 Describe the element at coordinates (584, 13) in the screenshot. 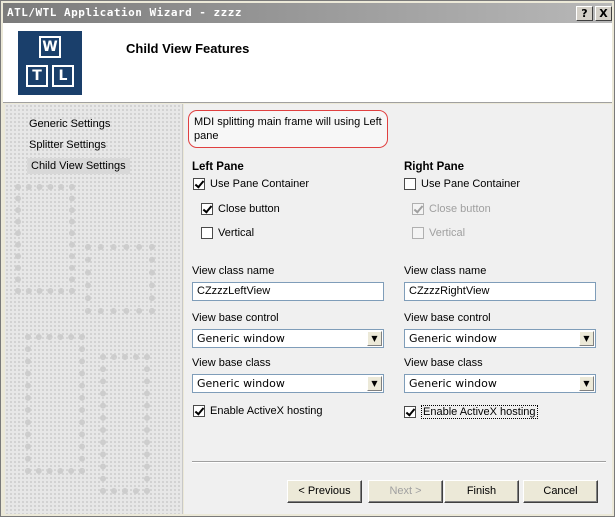

I see `help-button: ?` at that location.